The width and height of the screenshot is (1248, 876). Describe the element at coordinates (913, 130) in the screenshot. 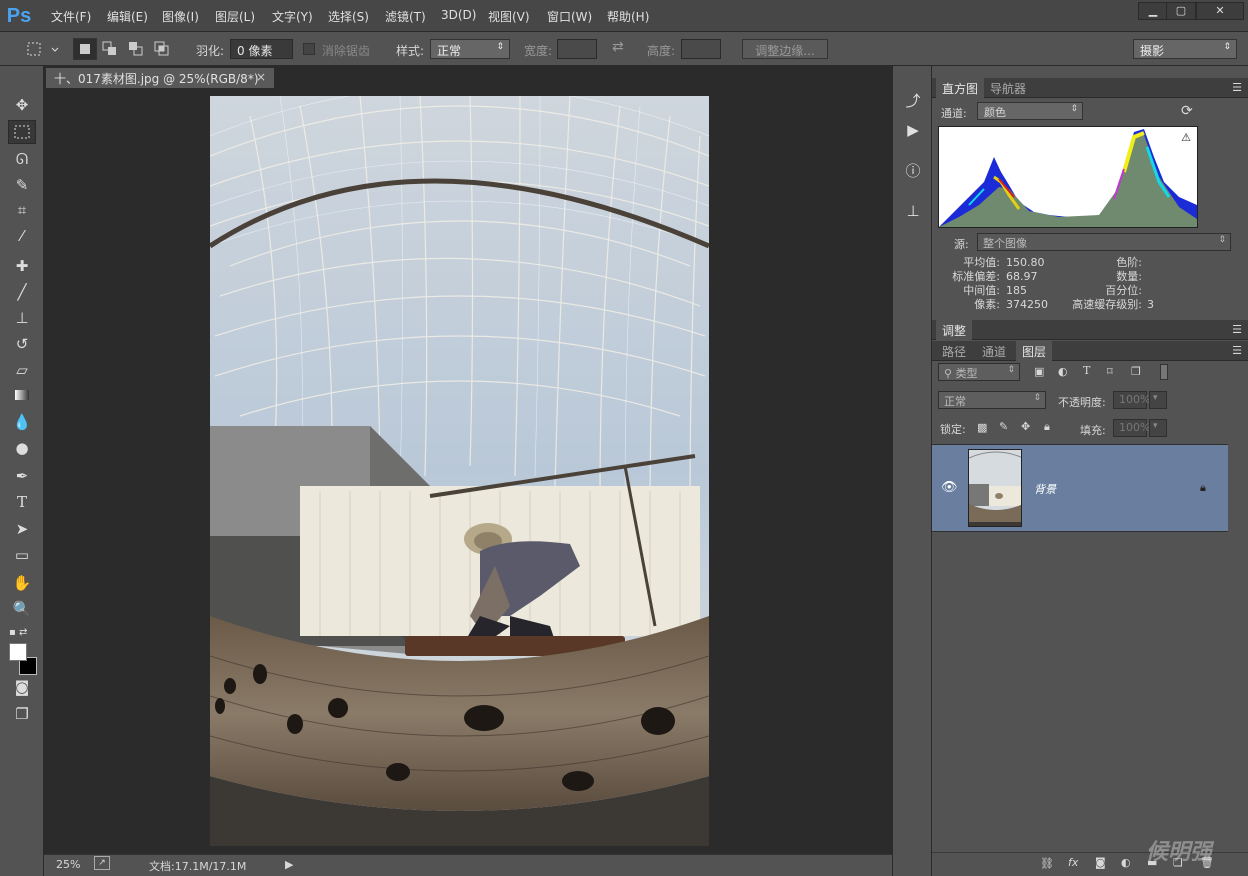

I see `actions-play-icon: ▶` at that location.